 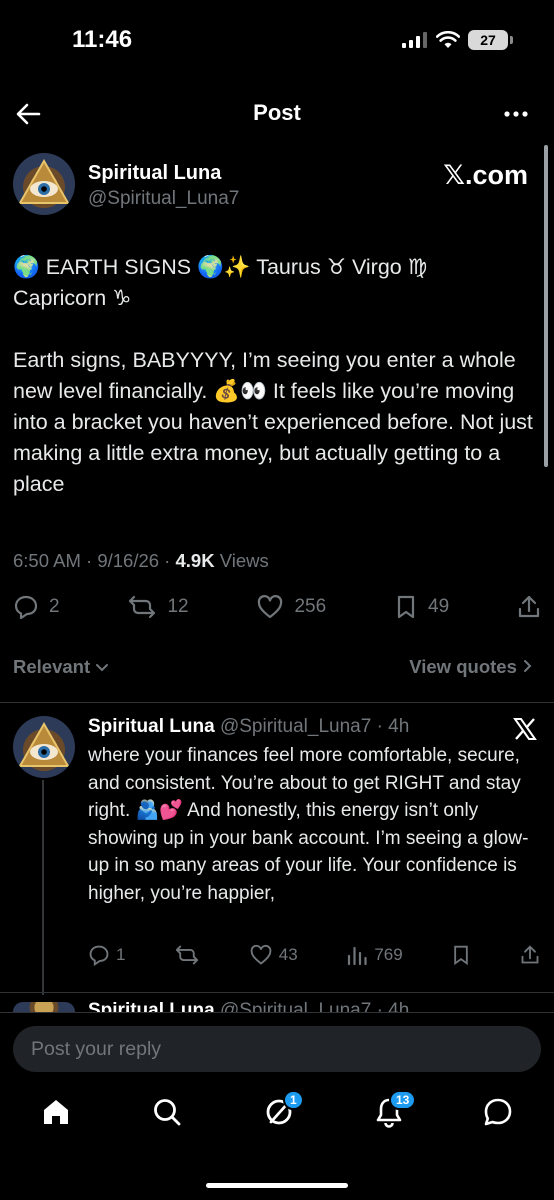 I want to click on grok-badge: 1, so click(x=293, y=1100).